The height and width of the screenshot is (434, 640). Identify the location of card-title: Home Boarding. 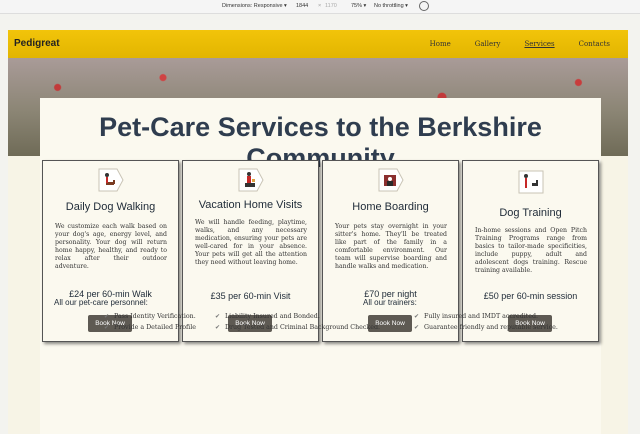
(390, 207).